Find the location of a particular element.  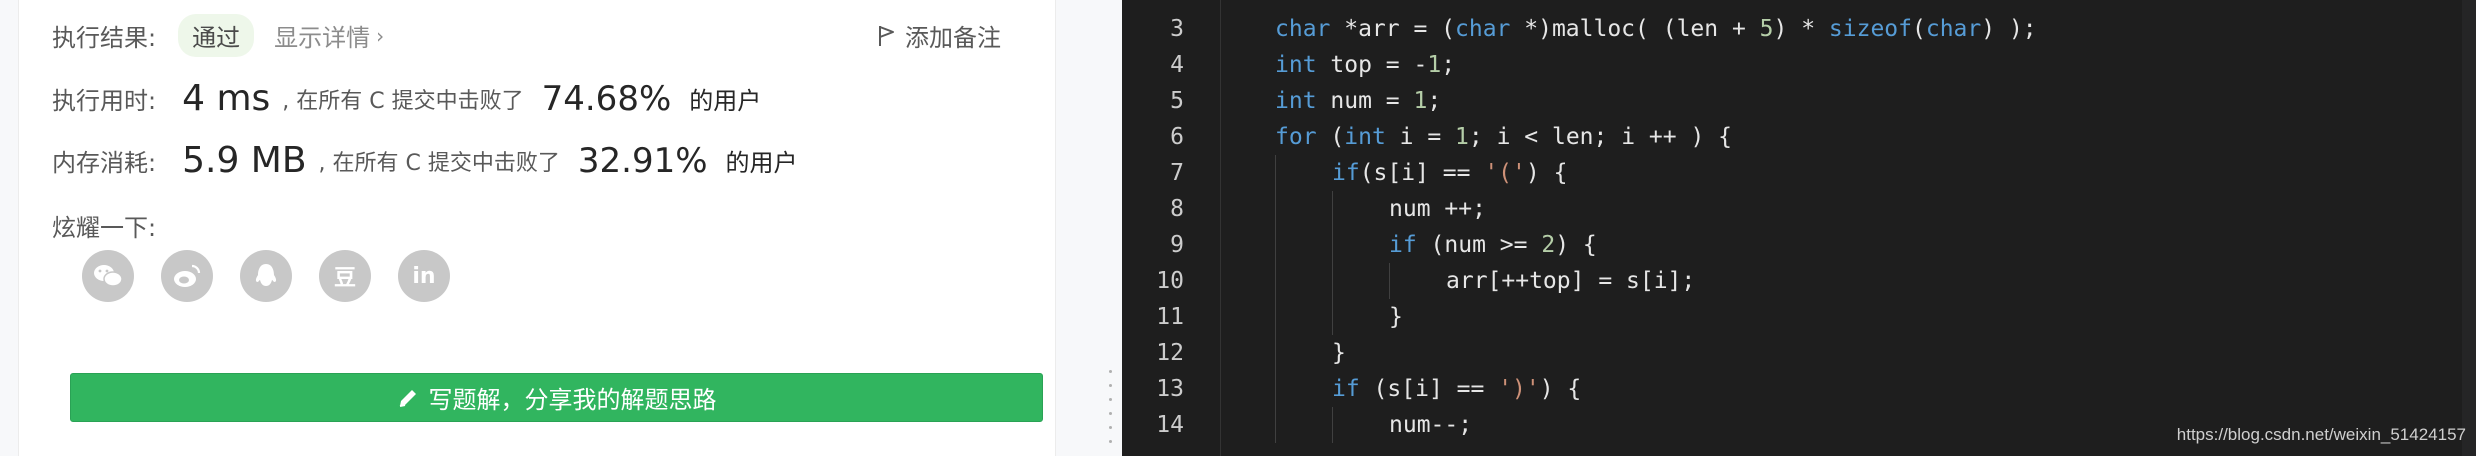

write-solution-button: 写题解，分享我的解题思路 is located at coordinates (556, 397).